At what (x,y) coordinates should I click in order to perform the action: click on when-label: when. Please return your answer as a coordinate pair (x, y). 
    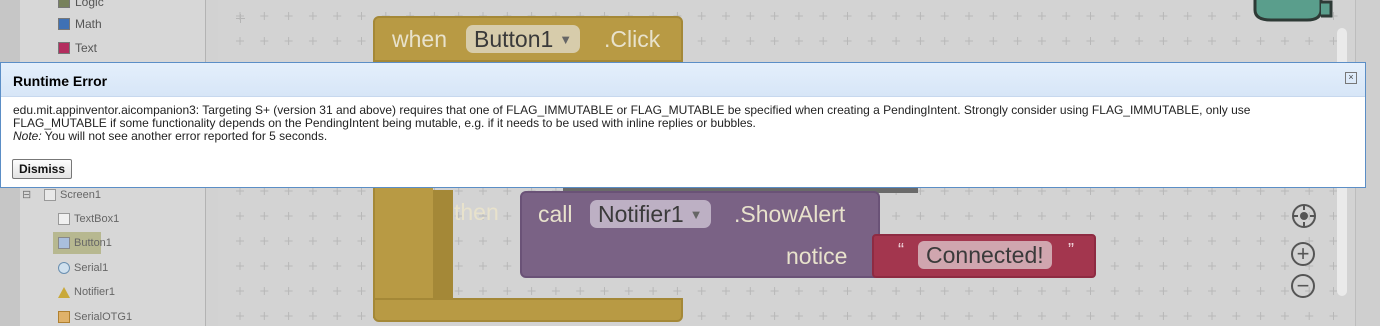
    Looking at the image, I should click on (419, 39).